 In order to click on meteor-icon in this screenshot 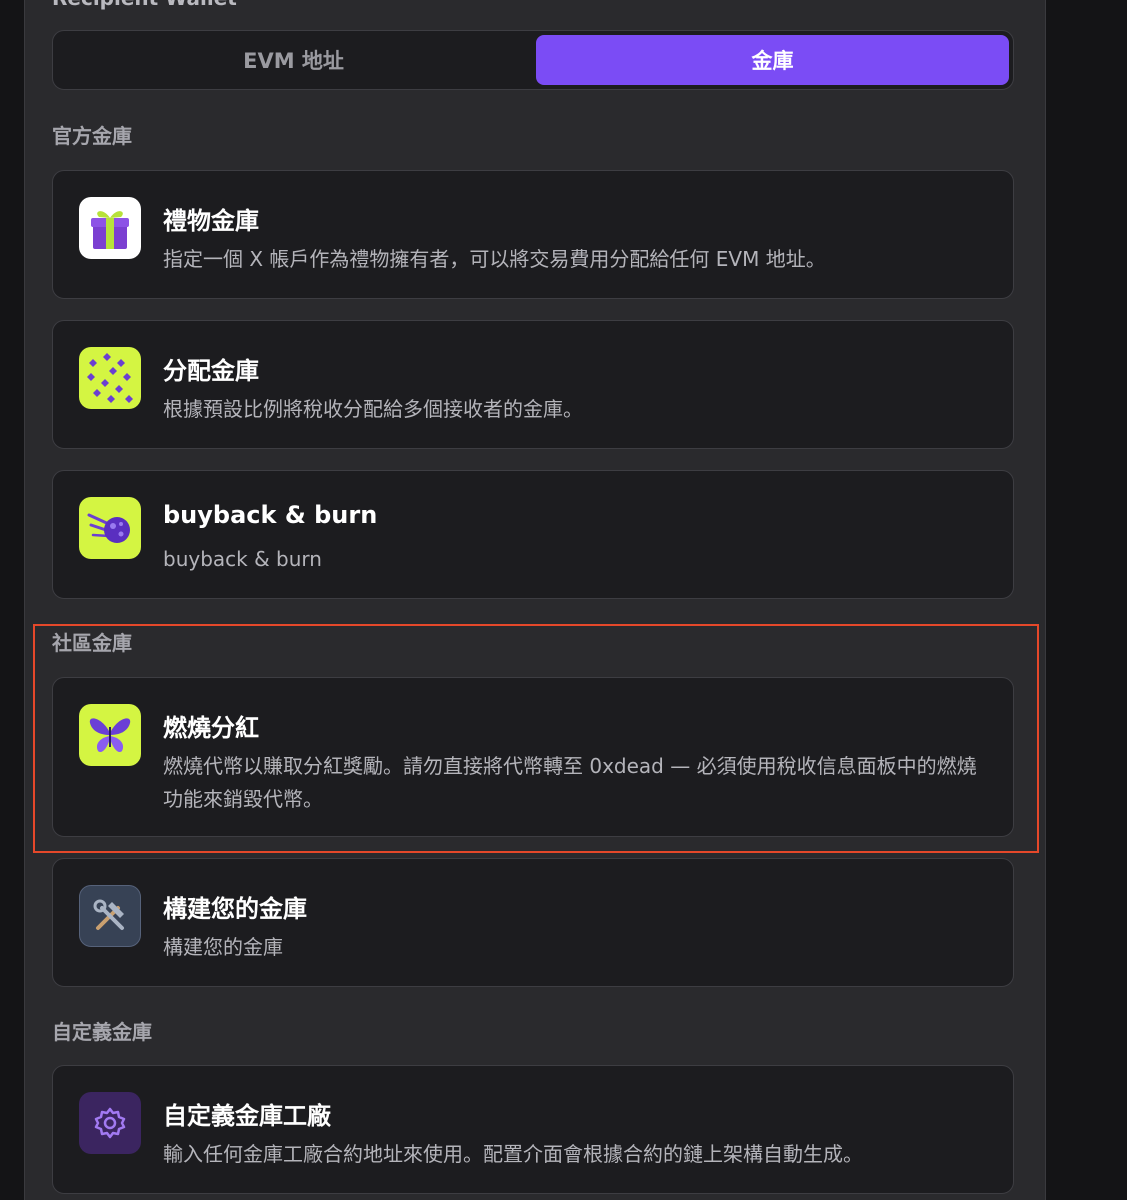, I will do `click(110, 528)`.